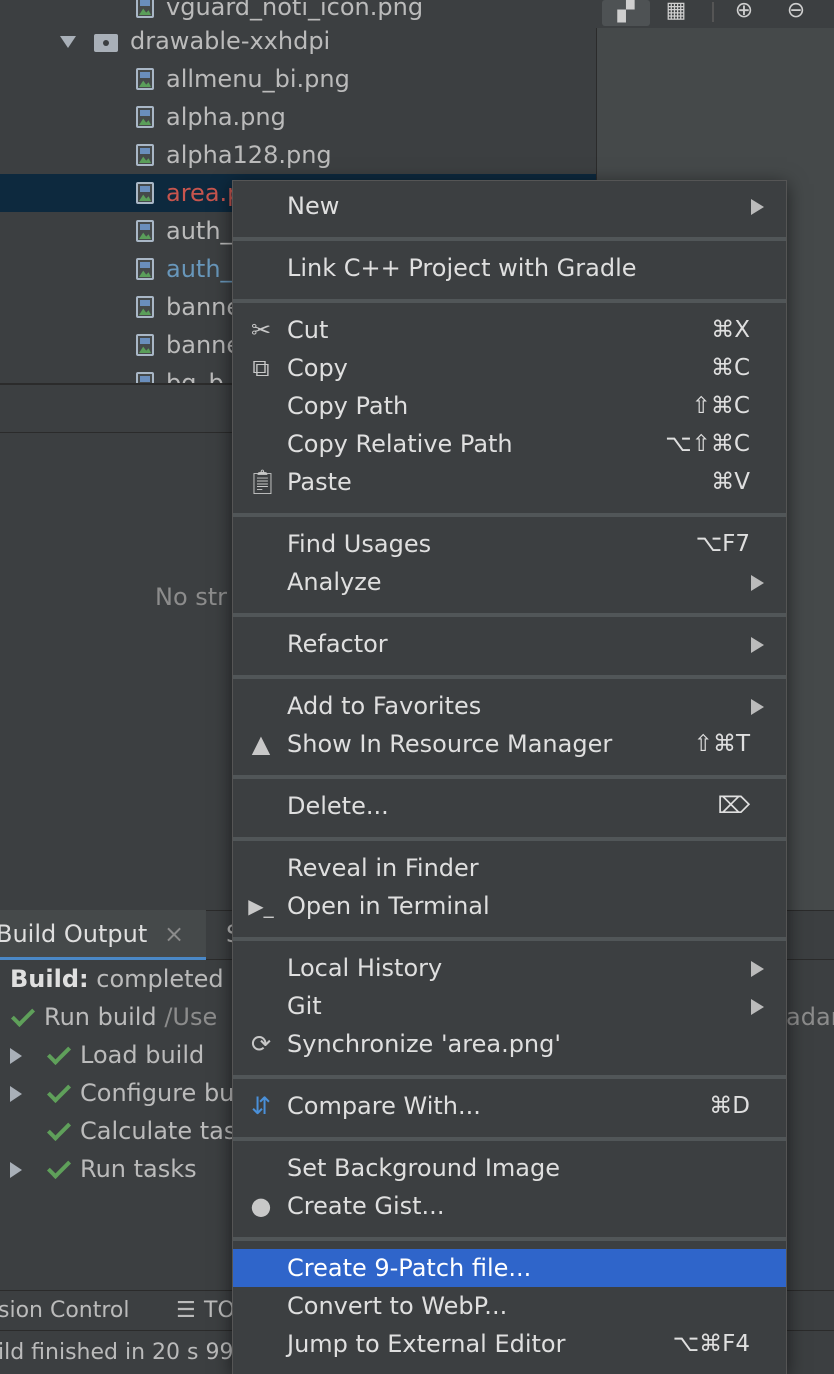 The image size is (834, 1374). What do you see at coordinates (796, 13) in the screenshot?
I see `remove-circle-icon: ⊖` at bounding box center [796, 13].